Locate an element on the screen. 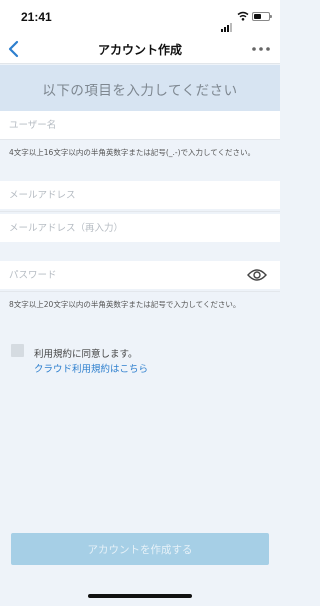  password-field-row is located at coordinates (140, 275).